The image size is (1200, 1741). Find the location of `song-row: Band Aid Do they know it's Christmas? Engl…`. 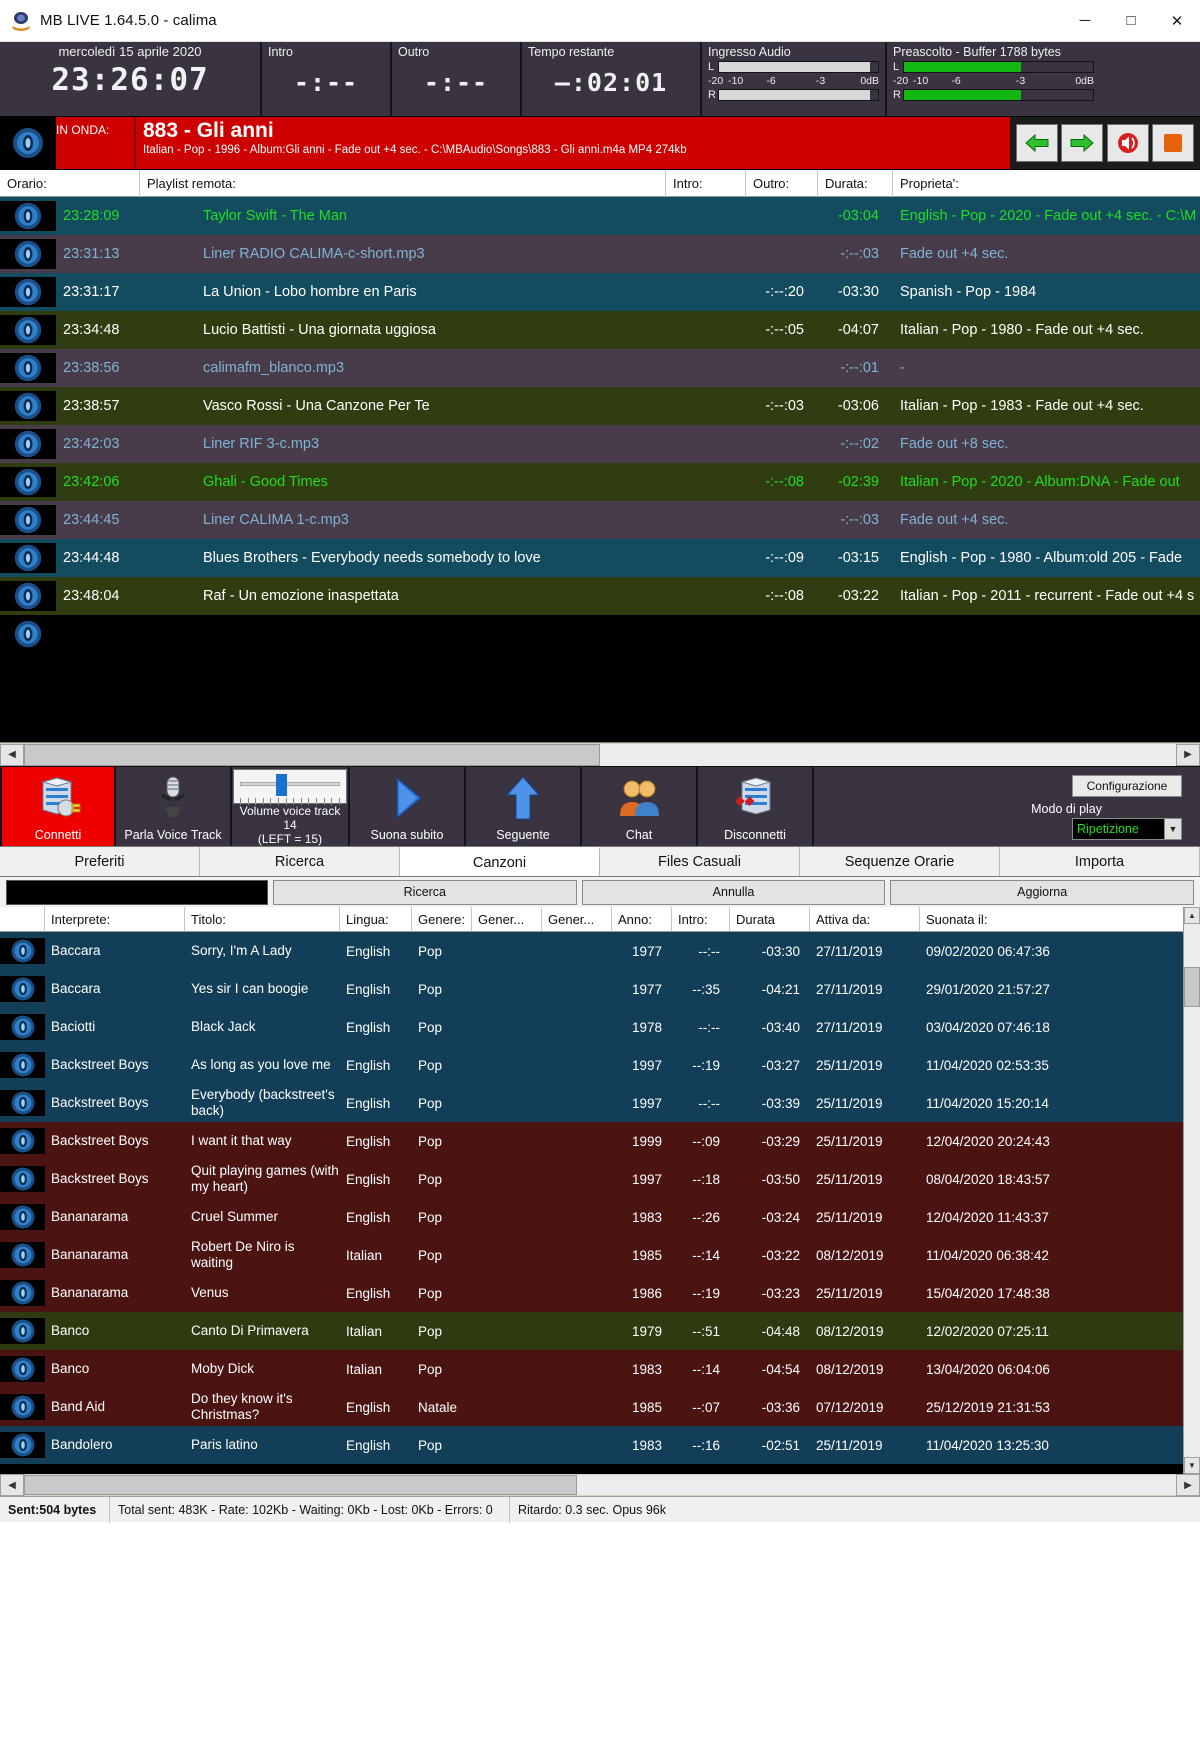

song-row: Band Aid Do they know it's Christmas? Engl… is located at coordinates (591, 1407).